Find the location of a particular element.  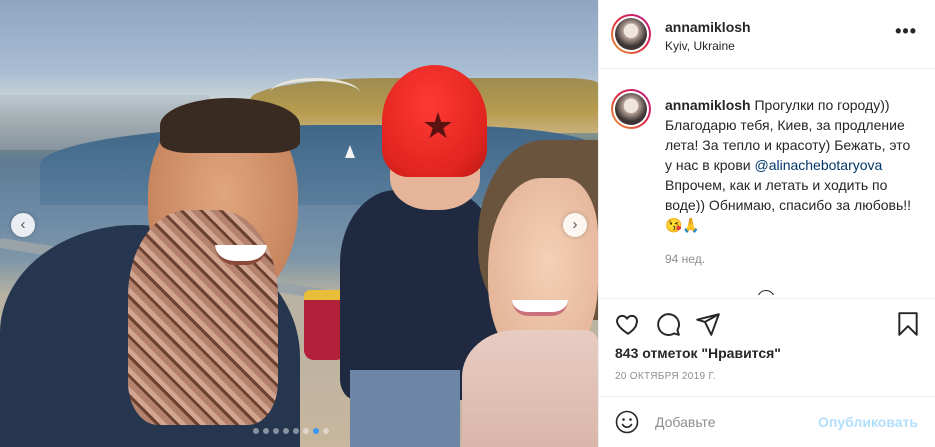

caption-username: annamiklosh is located at coordinates (708, 105).